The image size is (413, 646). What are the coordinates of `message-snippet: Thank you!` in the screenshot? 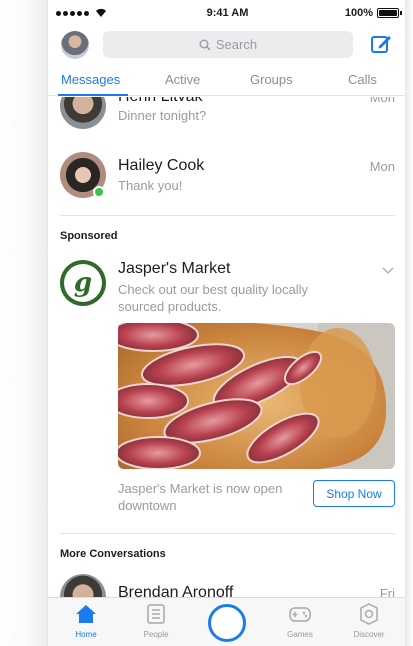 It's located at (150, 185).